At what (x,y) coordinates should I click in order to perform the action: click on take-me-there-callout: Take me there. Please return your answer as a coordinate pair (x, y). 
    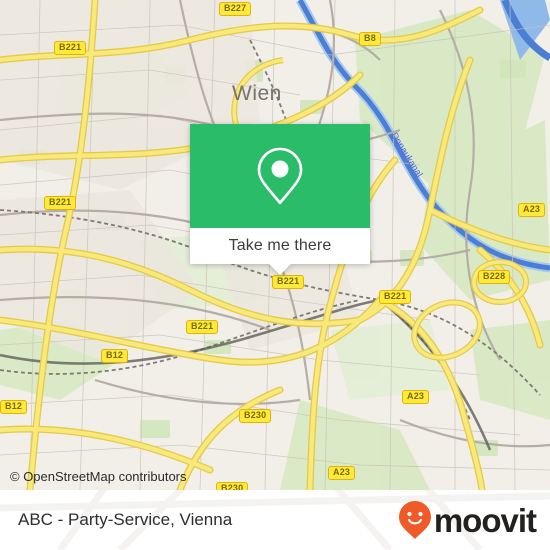
    Looking at the image, I should click on (280, 199).